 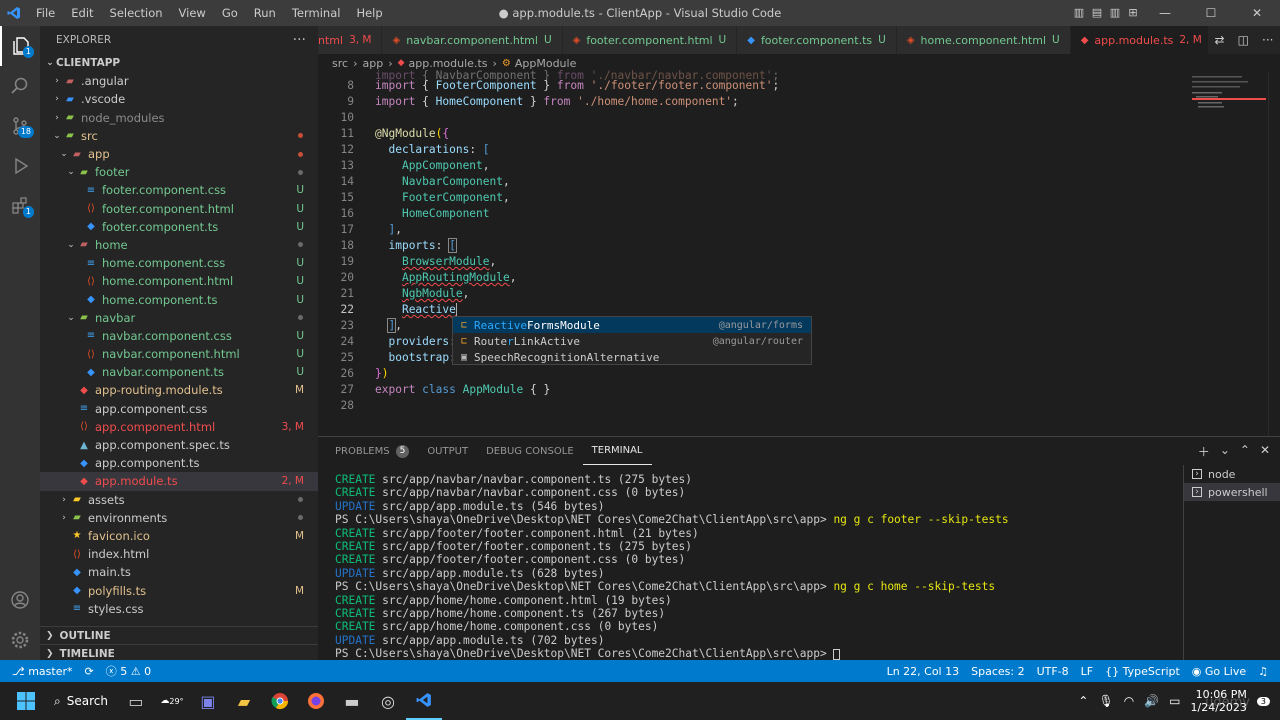 What do you see at coordinates (179, 445) in the screenshot?
I see `file-item: ▲ app.component.spec.ts` at bounding box center [179, 445].